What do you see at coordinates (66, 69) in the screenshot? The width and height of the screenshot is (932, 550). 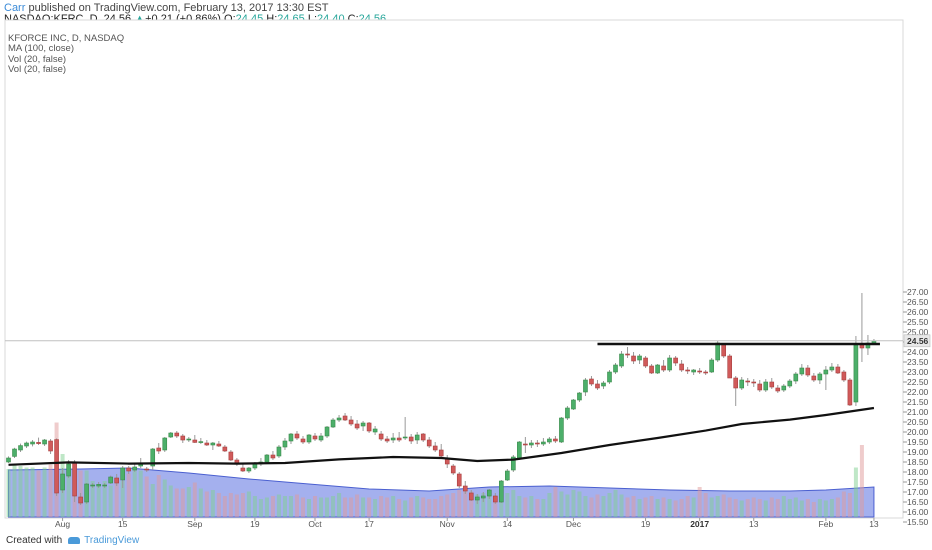 I see `legend-volume-2: Vol (20, false)` at bounding box center [66, 69].